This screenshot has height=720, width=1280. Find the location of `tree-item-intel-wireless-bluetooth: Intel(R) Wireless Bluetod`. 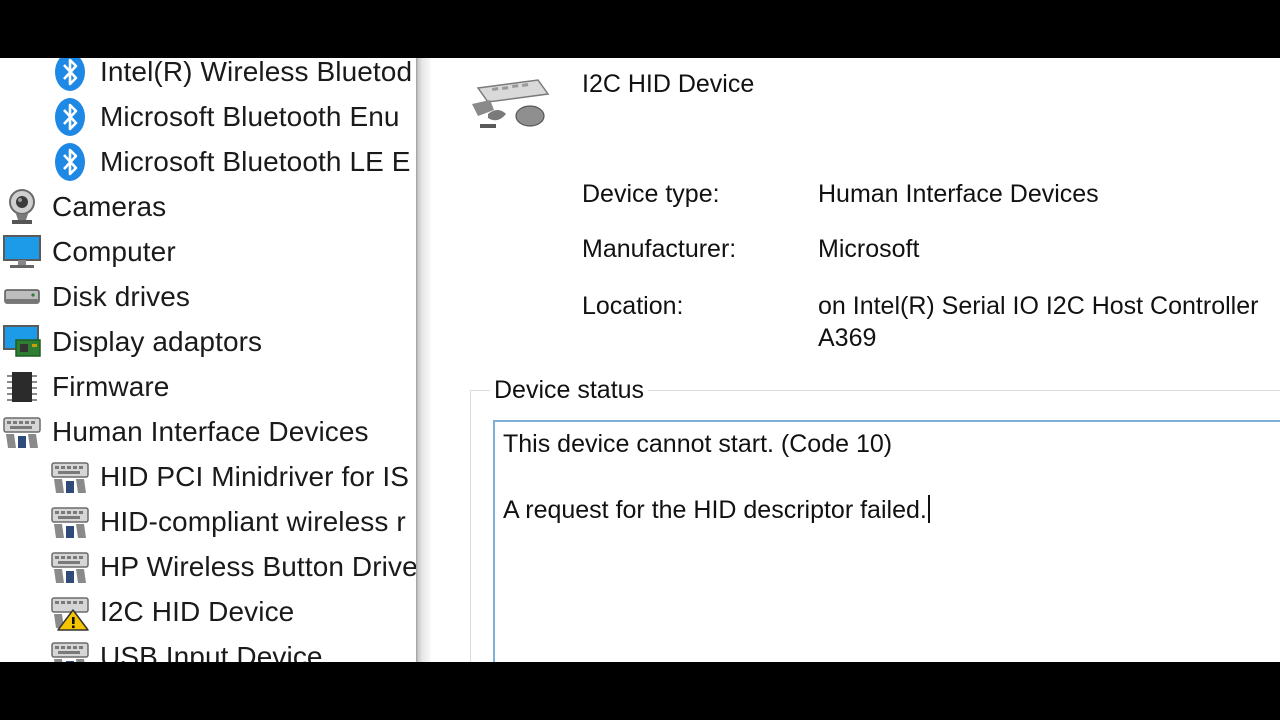

tree-item-intel-wireless-bluetooth: Intel(R) Wireless Bluetod is located at coordinates (231, 76).